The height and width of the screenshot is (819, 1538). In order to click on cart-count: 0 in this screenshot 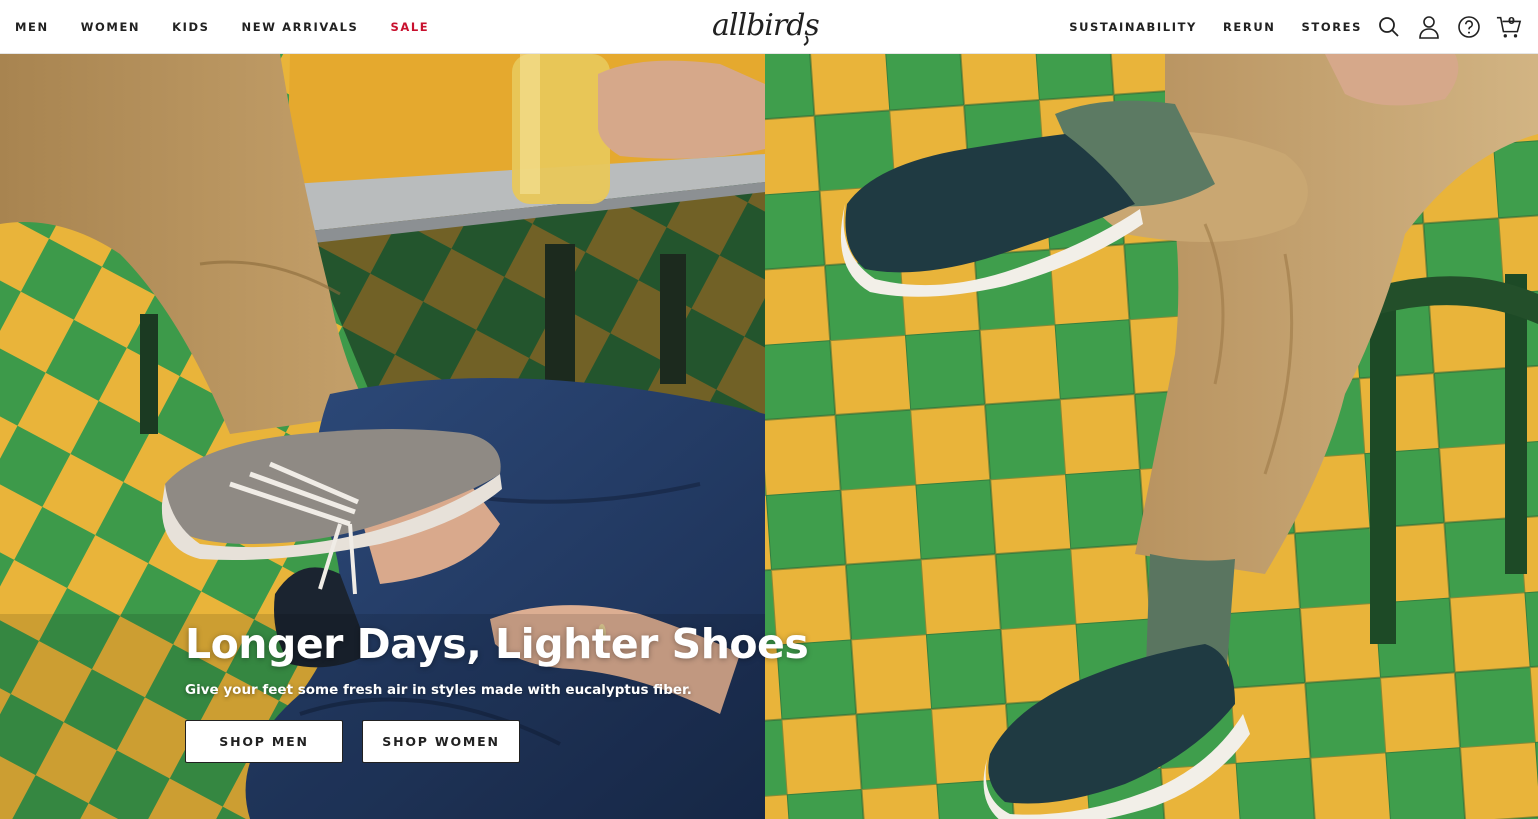, I will do `click(1511, 21)`.